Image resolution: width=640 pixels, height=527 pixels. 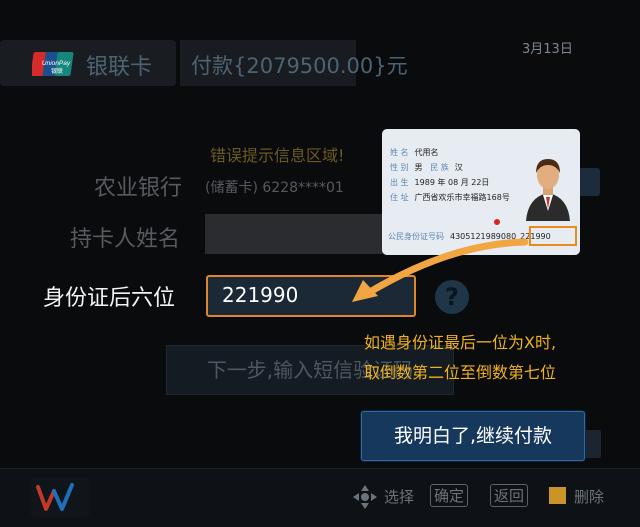 What do you see at coordinates (109, 298) in the screenshot?
I see `id-last-six-label: 身份证后六位` at bounding box center [109, 298].